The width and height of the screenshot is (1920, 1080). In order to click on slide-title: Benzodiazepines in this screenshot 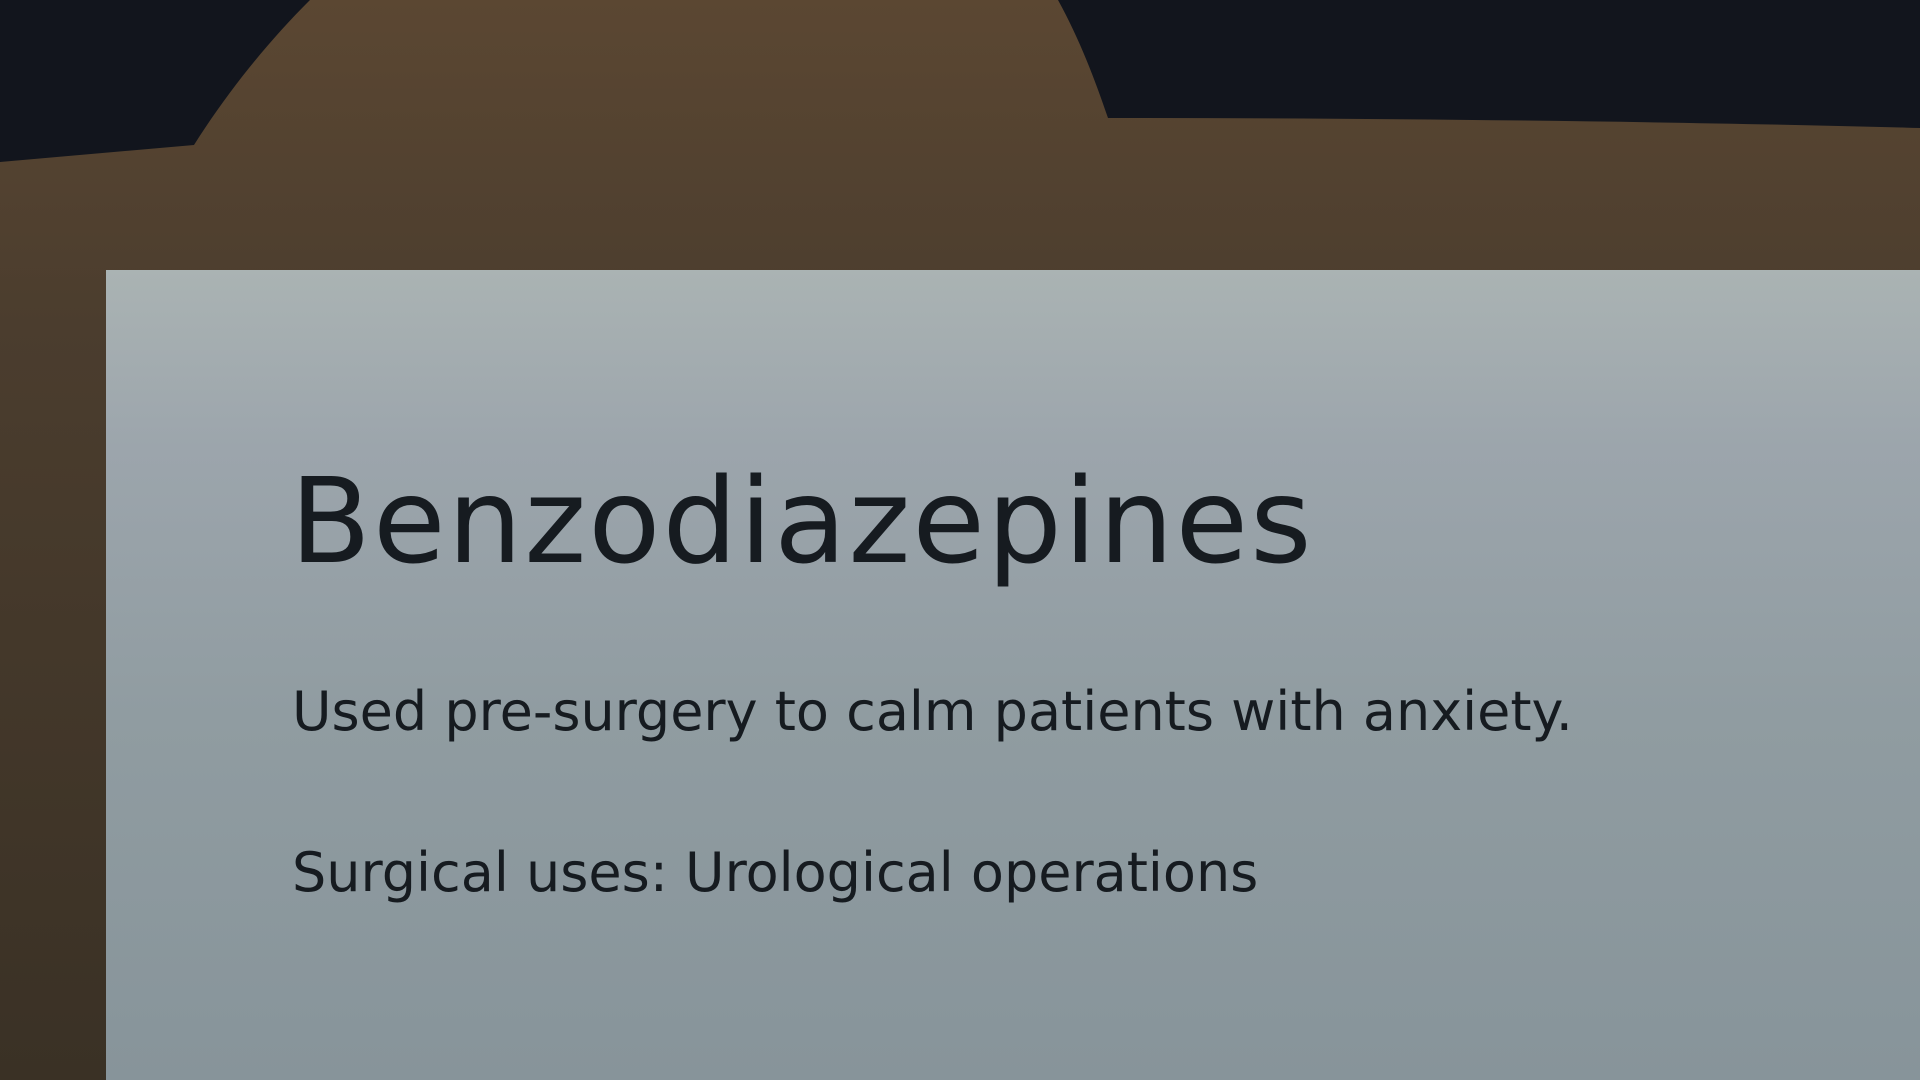, I will do `click(802, 521)`.